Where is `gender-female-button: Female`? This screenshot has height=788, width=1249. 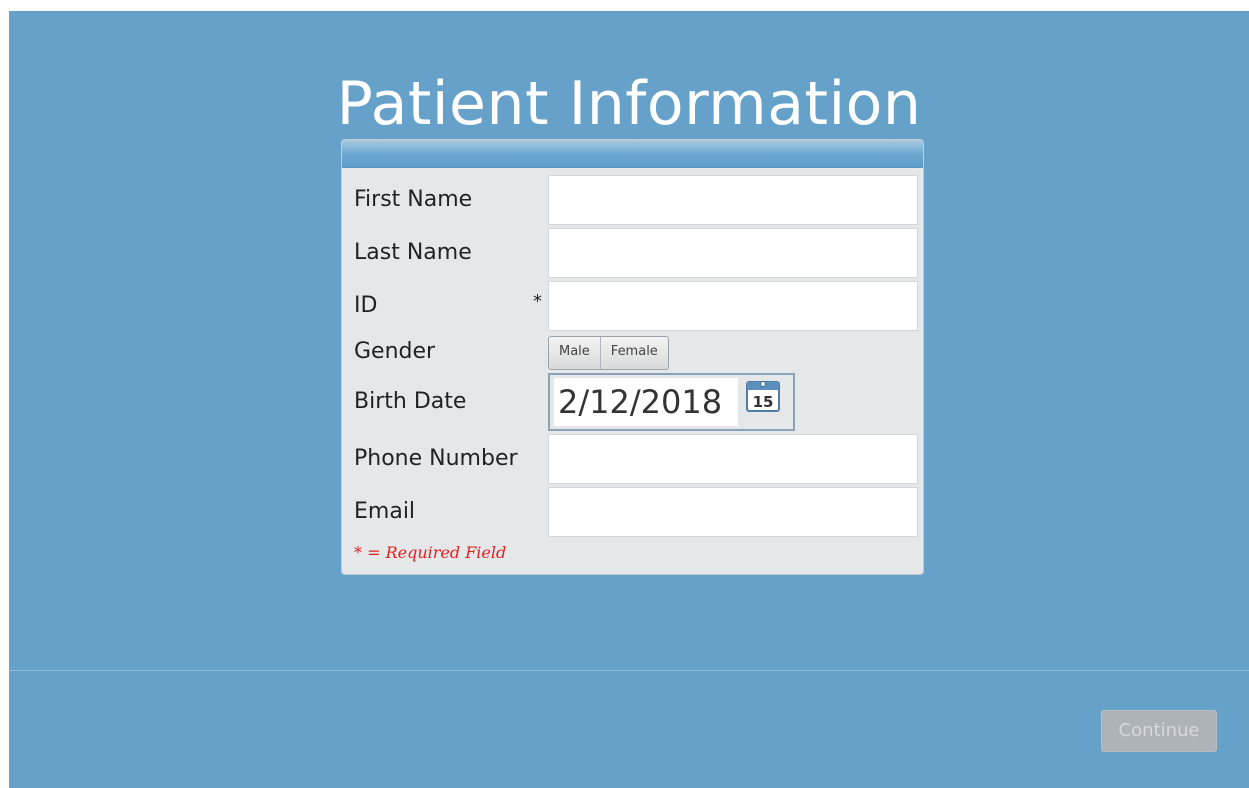
gender-female-button: Female is located at coordinates (633, 353).